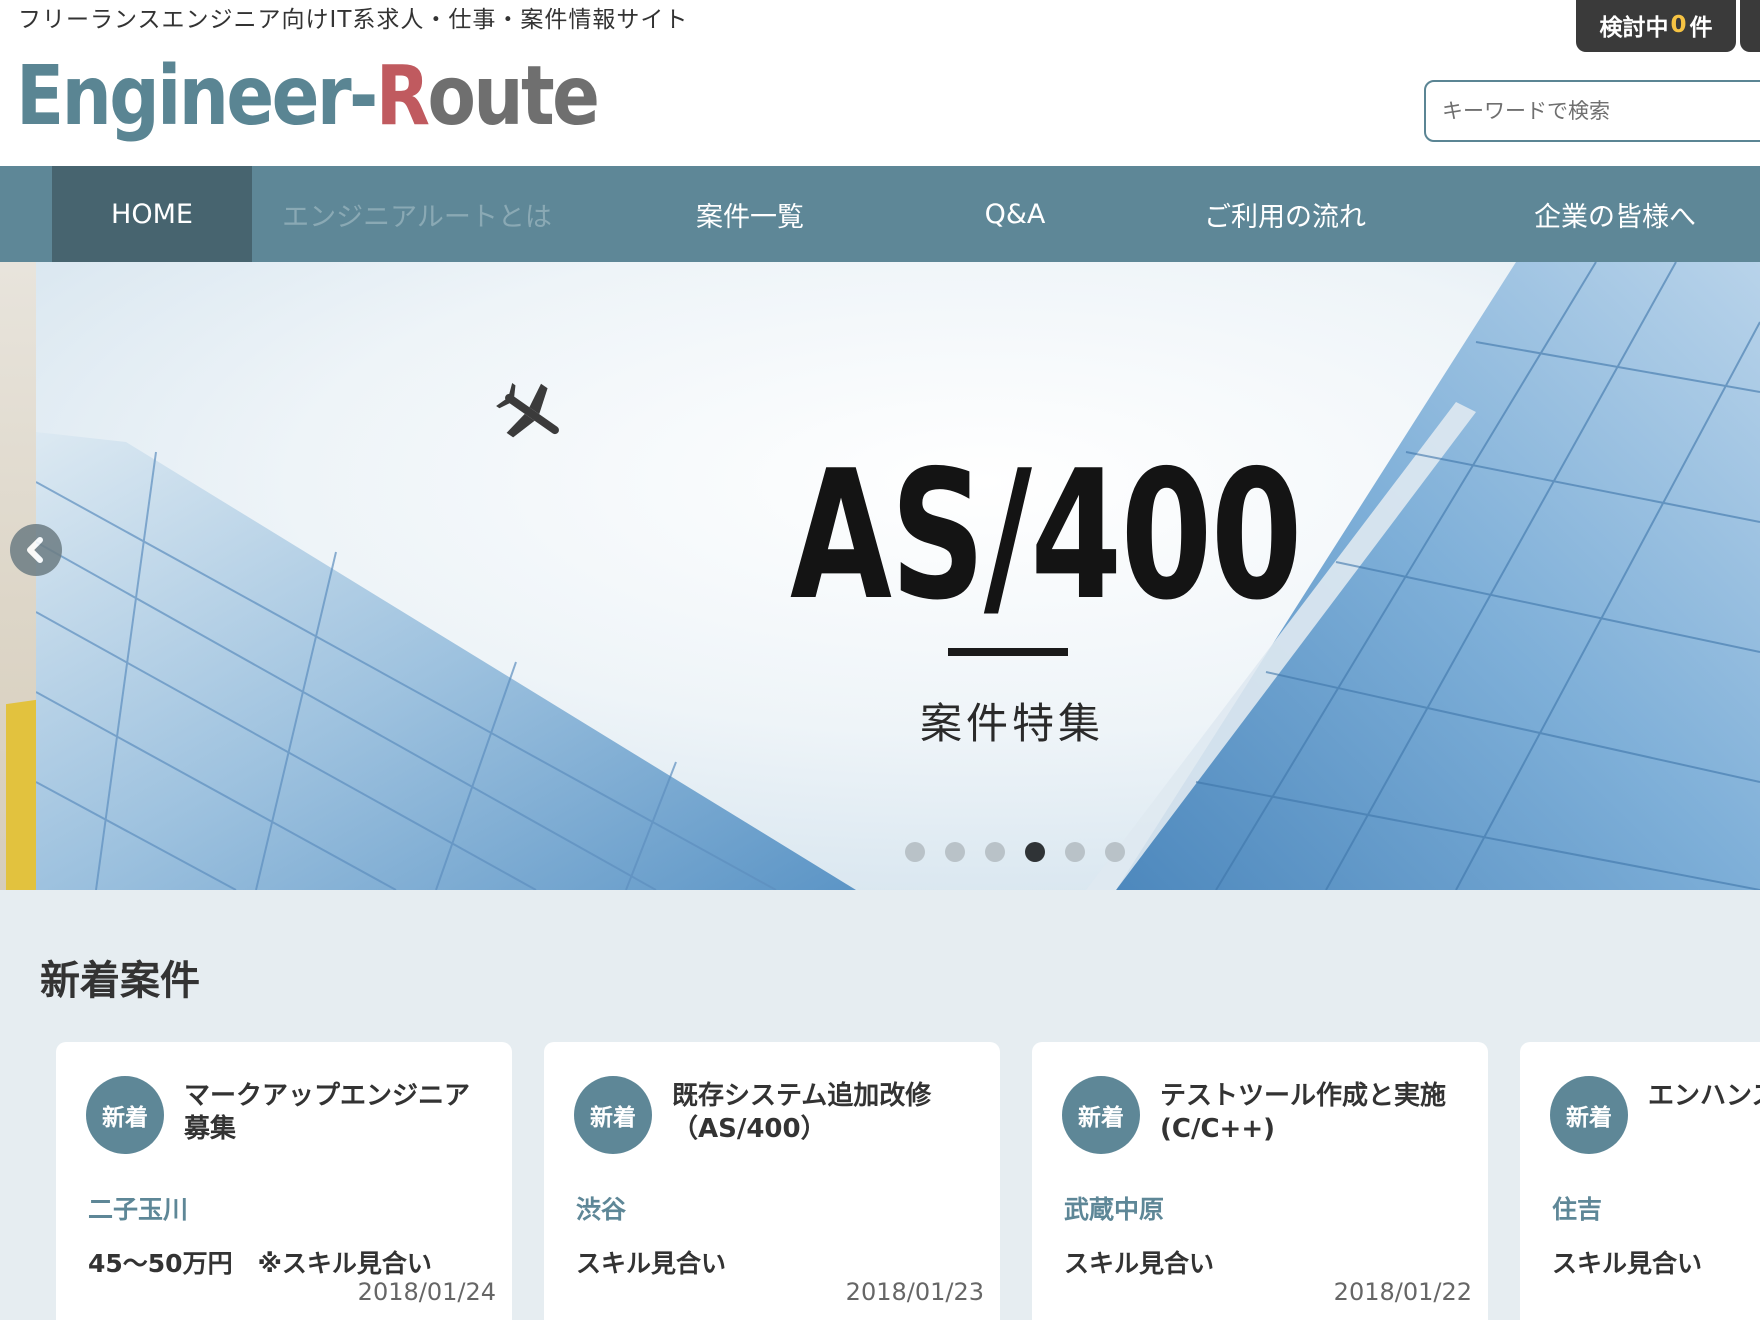  I want to click on main-nav: HOME エンジニアルートとは 案件一覧 Q&A ご利用の流れ 企業の皆様へ, so click(880, 214).